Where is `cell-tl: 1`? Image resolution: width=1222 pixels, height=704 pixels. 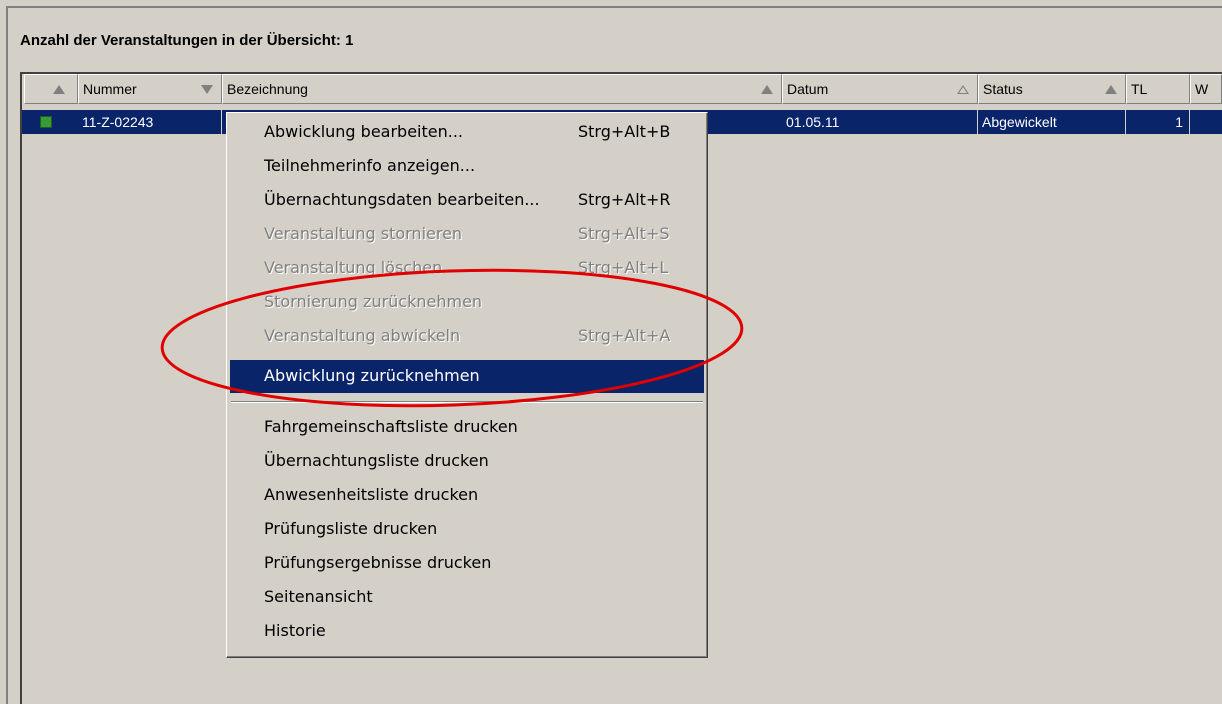 cell-tl: 1 is located at coordinates (1158, 122).